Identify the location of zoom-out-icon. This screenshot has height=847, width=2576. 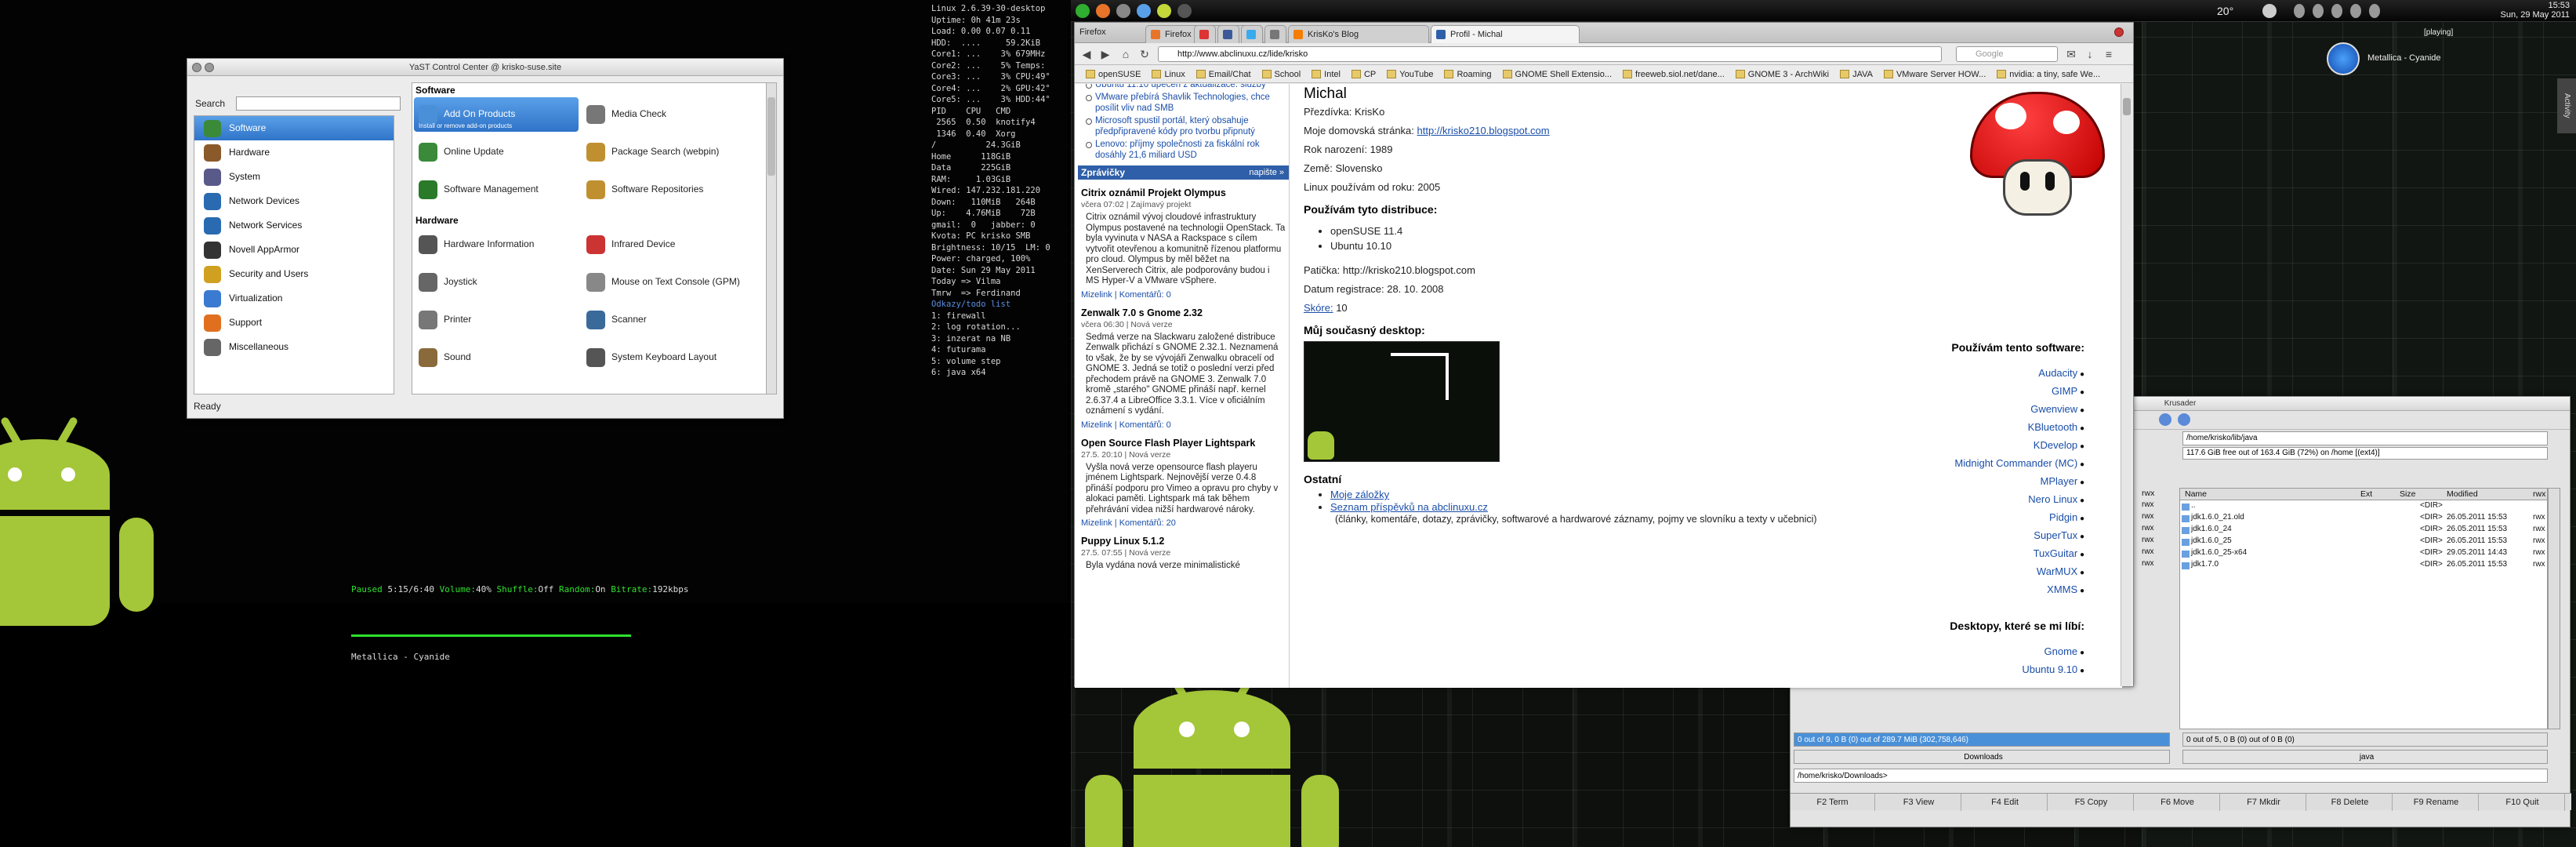
(2184, 419).